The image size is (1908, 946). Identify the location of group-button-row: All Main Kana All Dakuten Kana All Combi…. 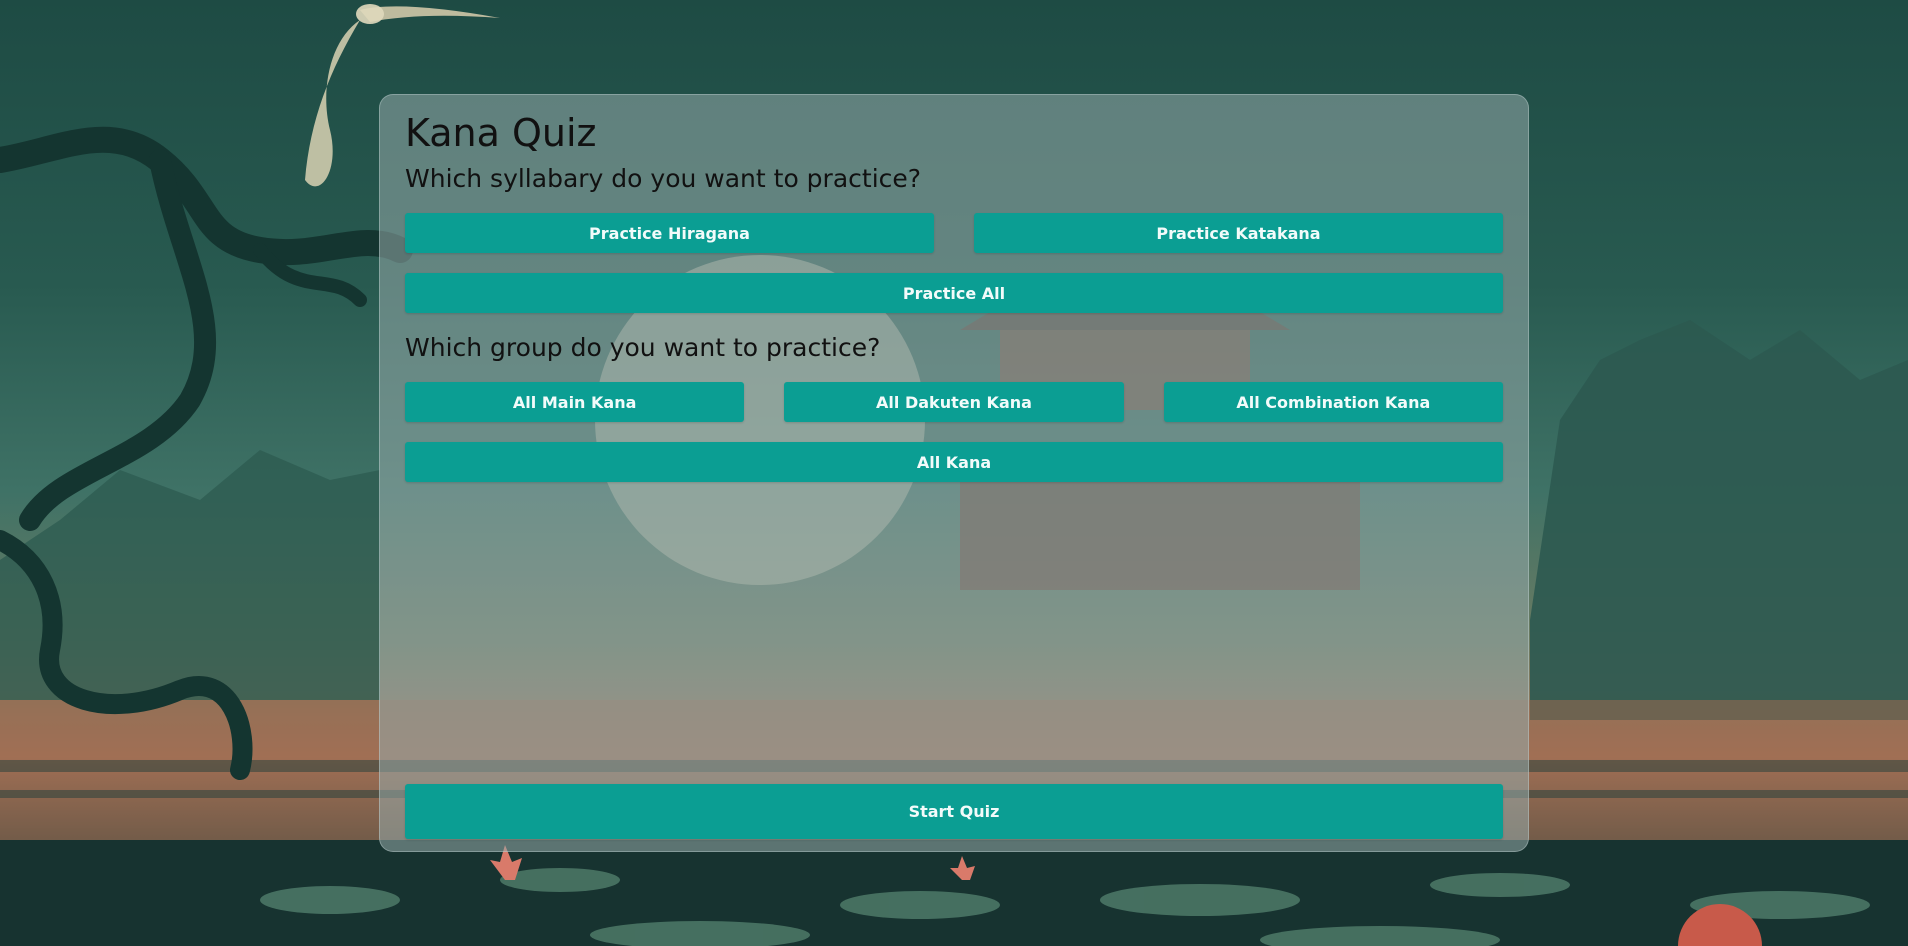
(954, 402).